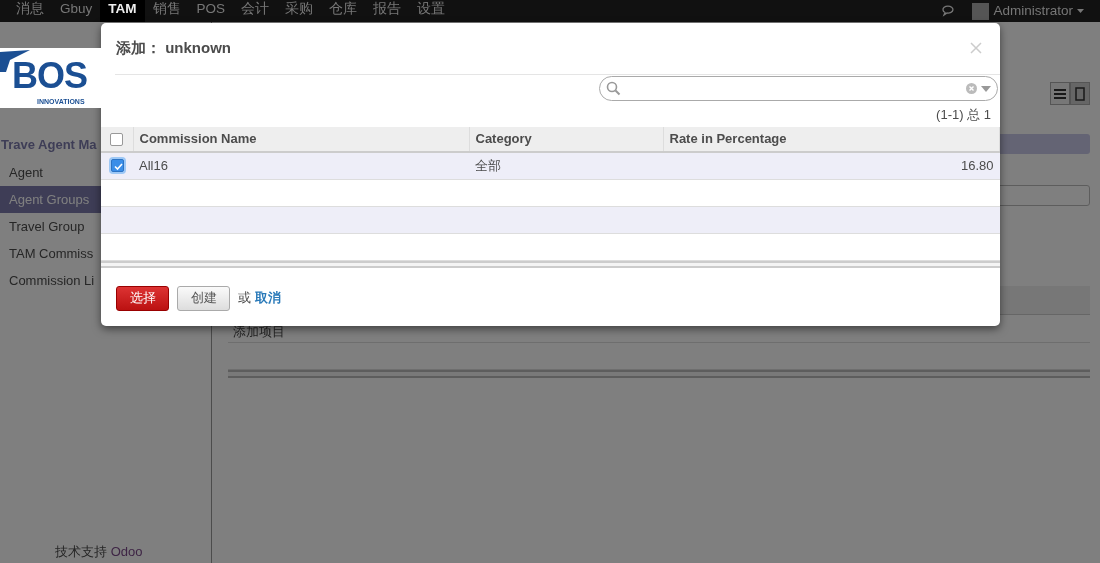  I want to click on menu-item: 消息, so click(30, 11).